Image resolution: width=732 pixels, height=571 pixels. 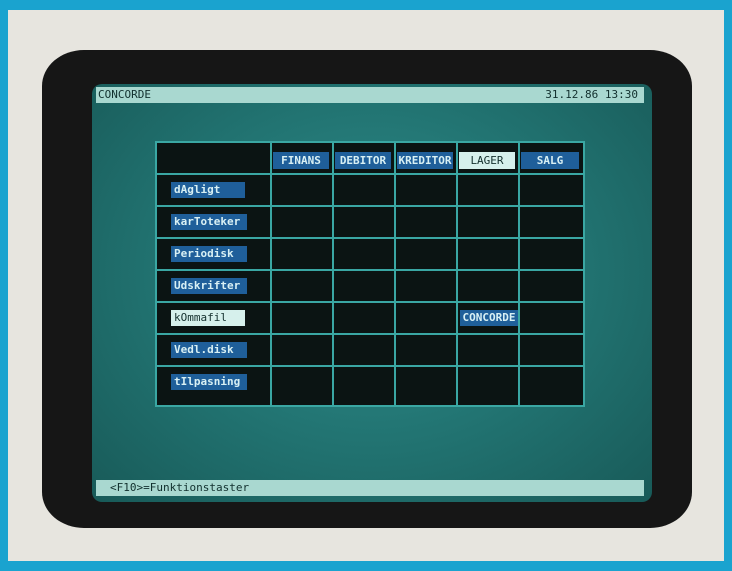 What do you see at coordinates (209, 382) in the screenshot?
I see `menu-row-tilpasning: tIlpasning` at bounding box center [209, 382].